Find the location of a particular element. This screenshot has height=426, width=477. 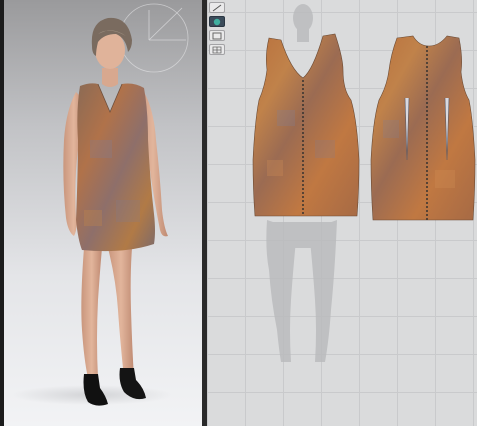

pattern-front-piece is located at coordinates (306, 125).